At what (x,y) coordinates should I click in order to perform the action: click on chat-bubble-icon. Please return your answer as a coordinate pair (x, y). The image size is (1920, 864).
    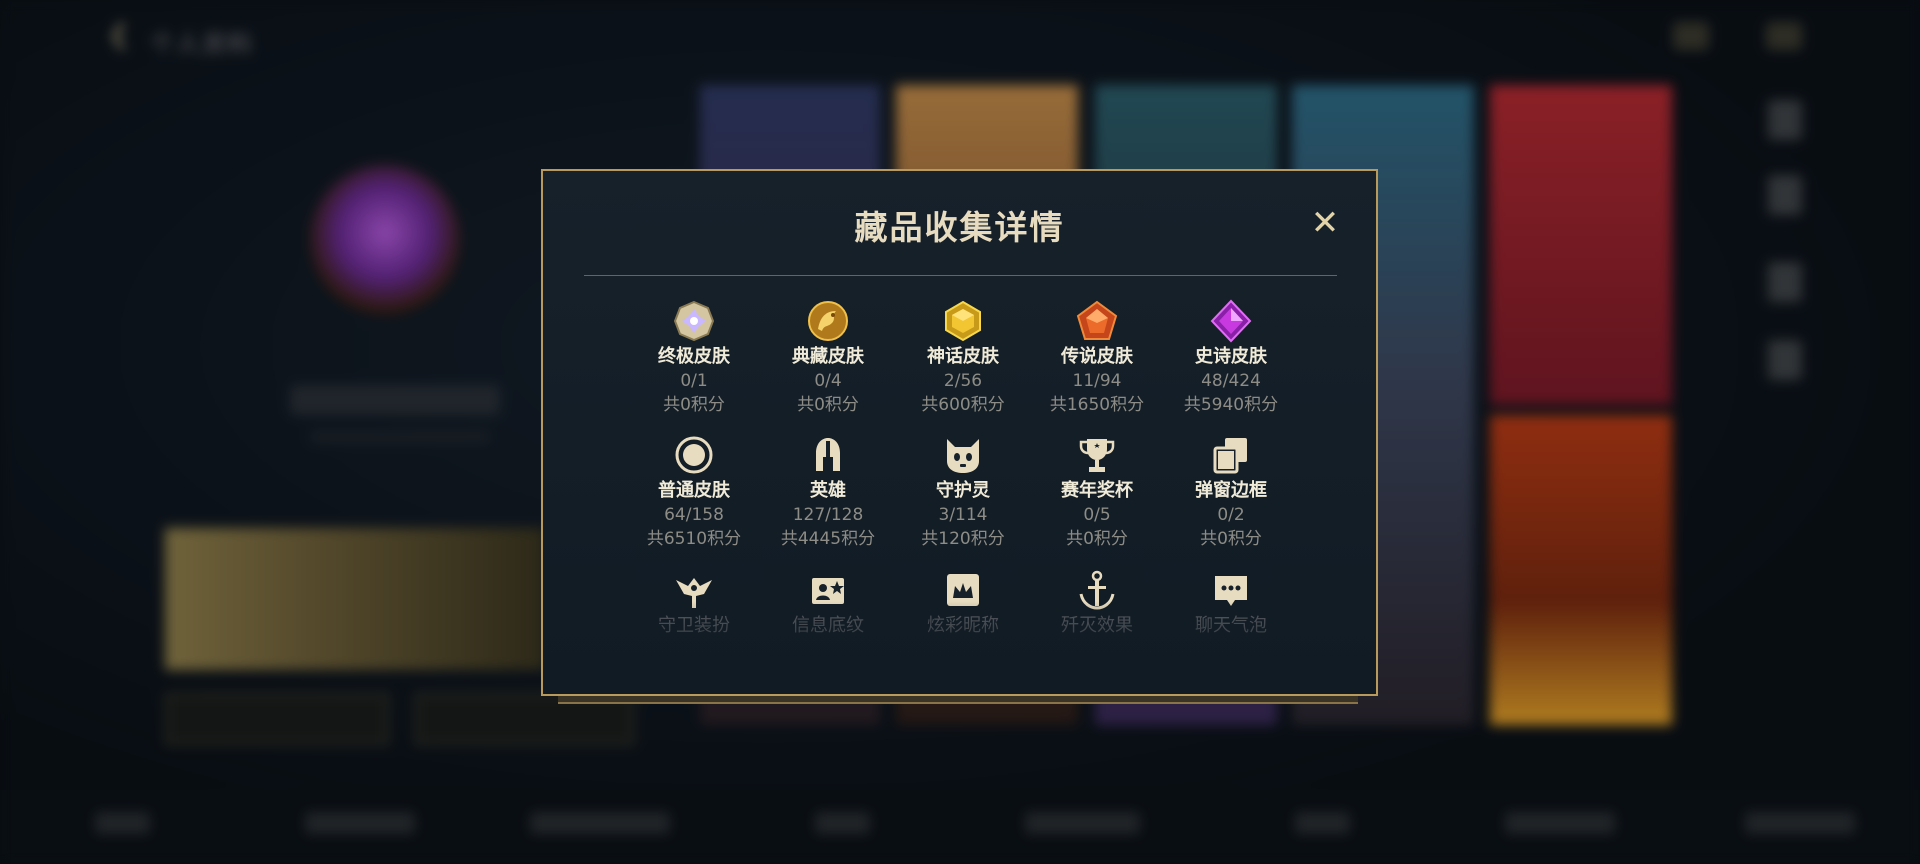
    Looking at the image, I should click on (1231, 590).